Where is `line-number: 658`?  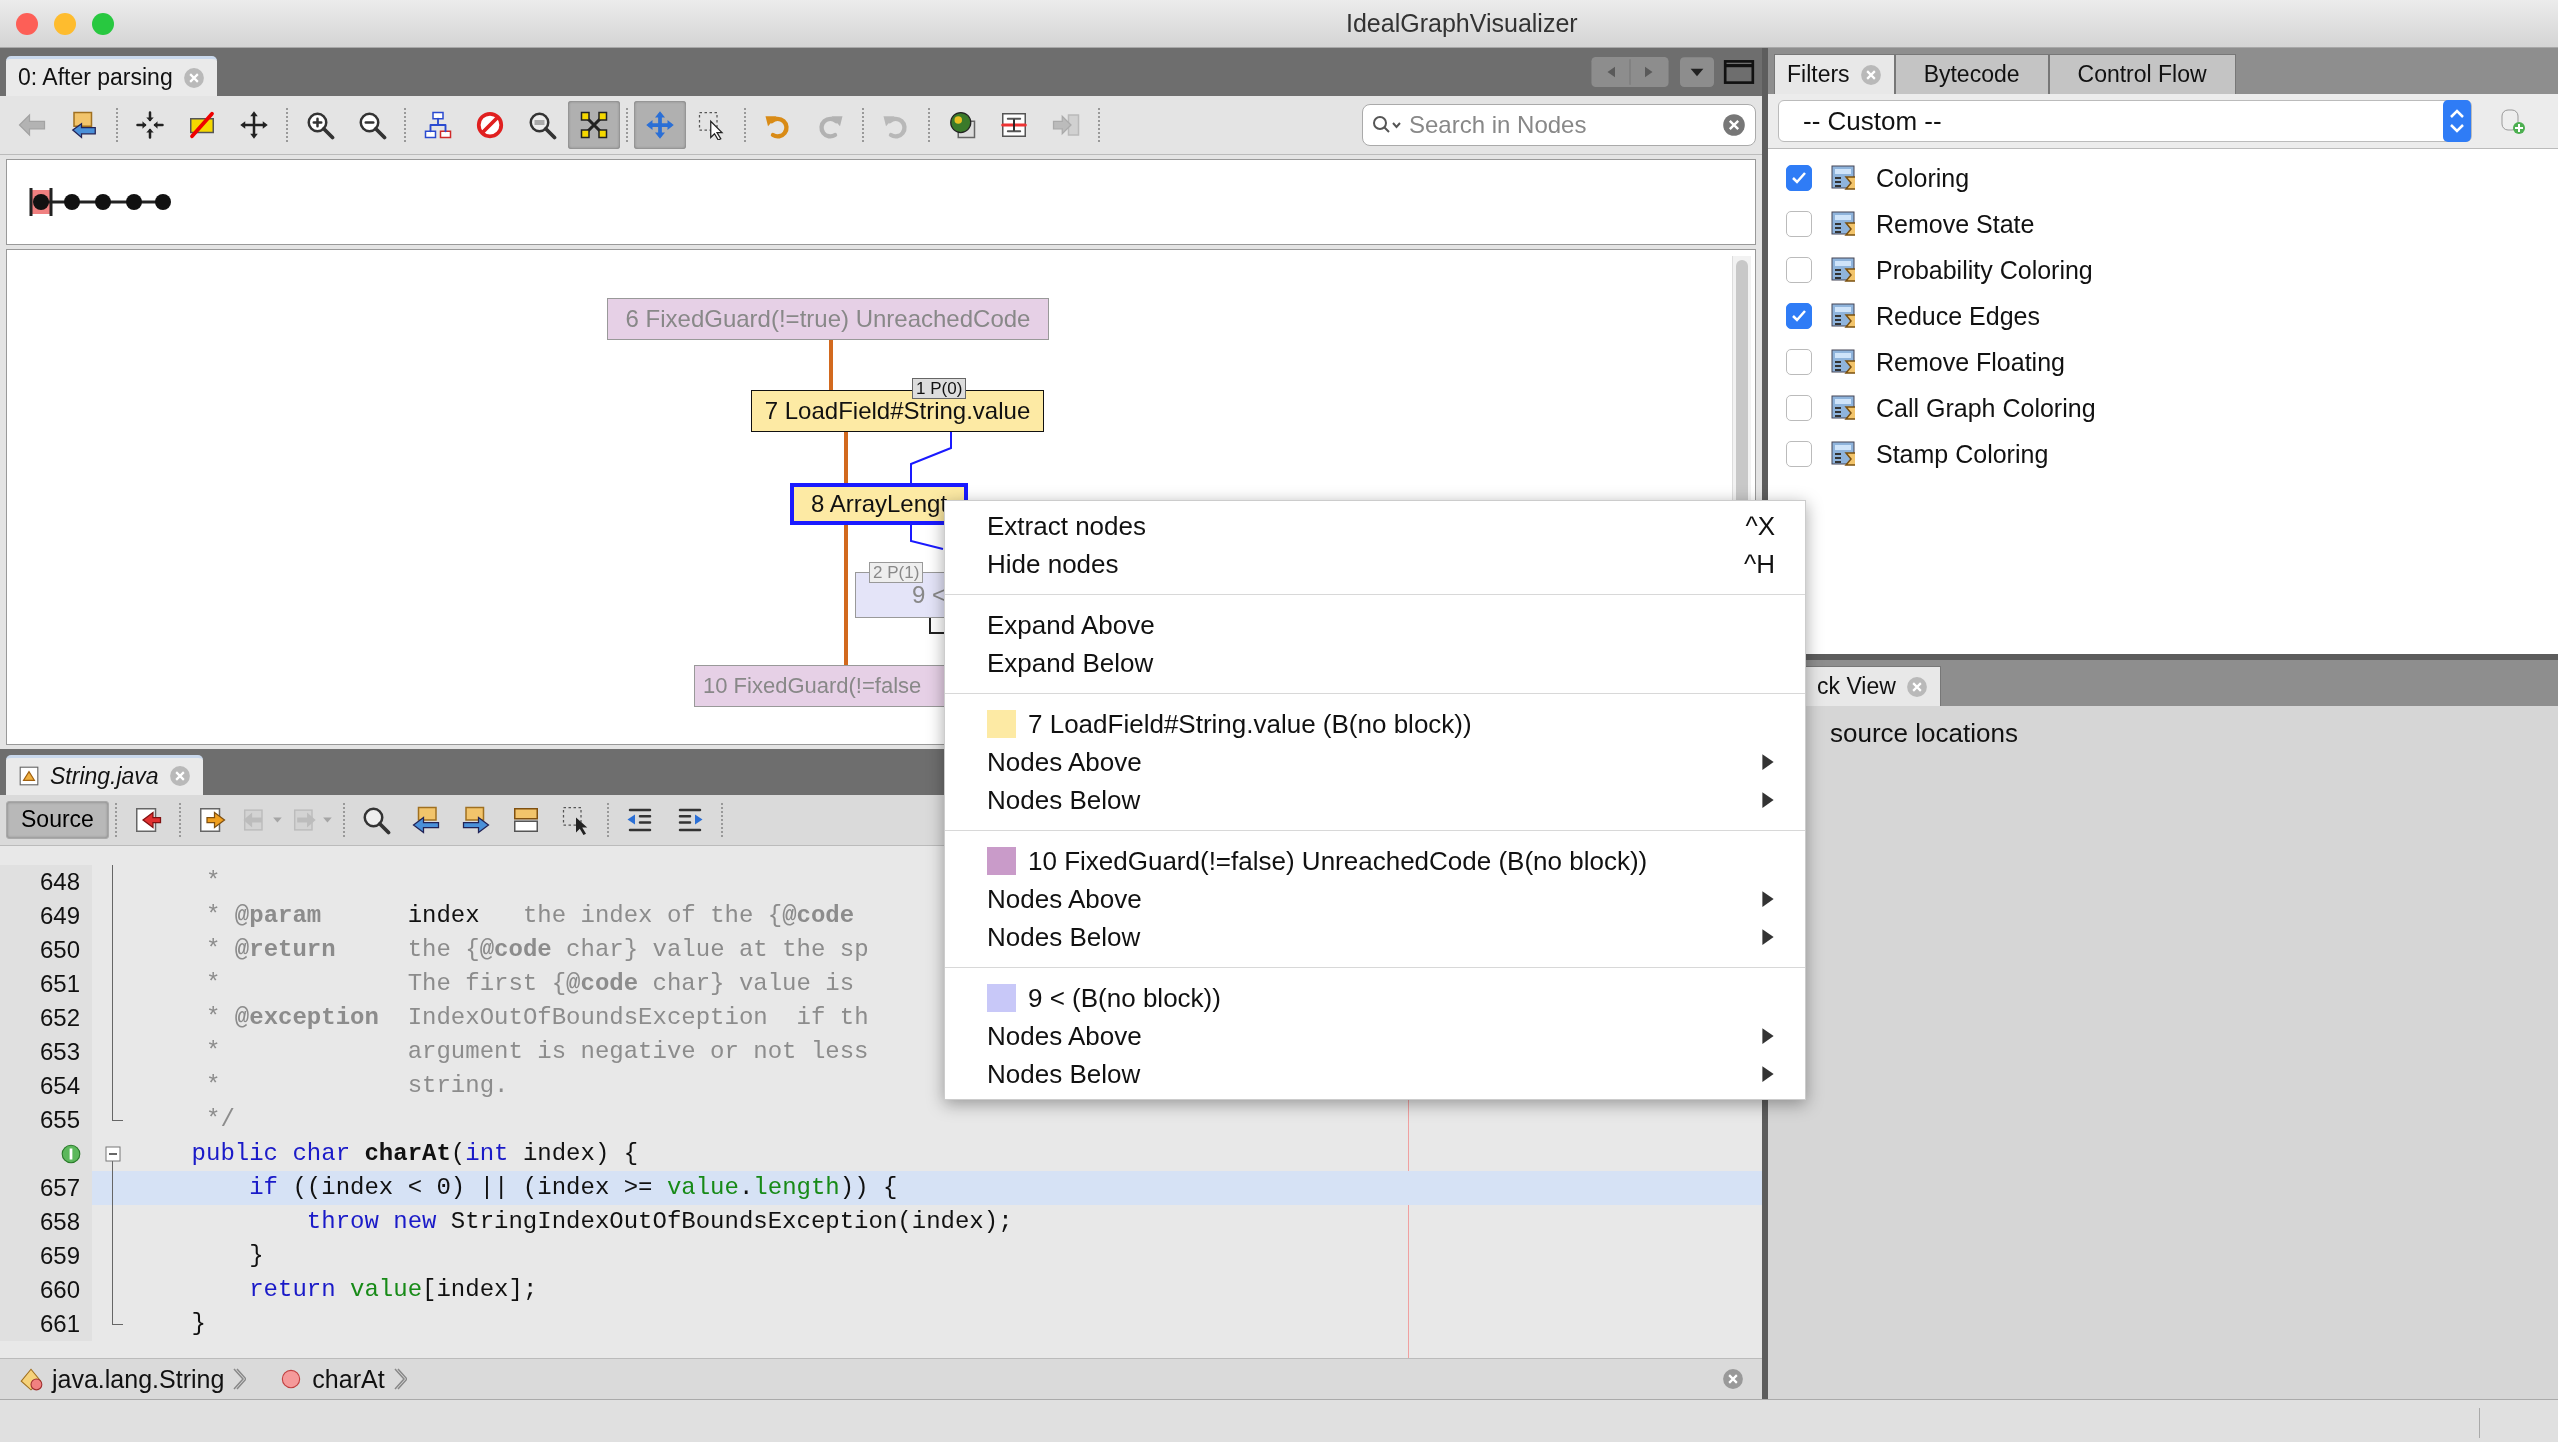
line-number: 658 is located at coordinates (59, 1221).